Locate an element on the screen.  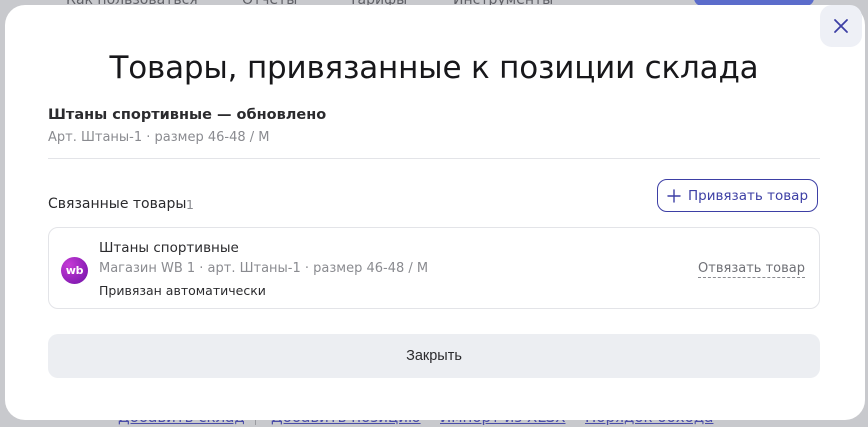
linked-product-status: Привязан автоматически is located at coordinates (182, 290).